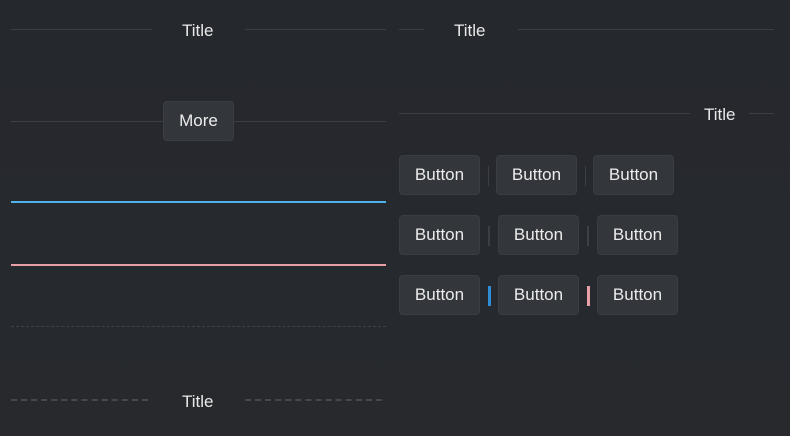 The image size is (790, 436). What do you see at coordinates (198, 265) in the screenshot?
I see `divider-accent-pink` at bounding box center [198, 265].